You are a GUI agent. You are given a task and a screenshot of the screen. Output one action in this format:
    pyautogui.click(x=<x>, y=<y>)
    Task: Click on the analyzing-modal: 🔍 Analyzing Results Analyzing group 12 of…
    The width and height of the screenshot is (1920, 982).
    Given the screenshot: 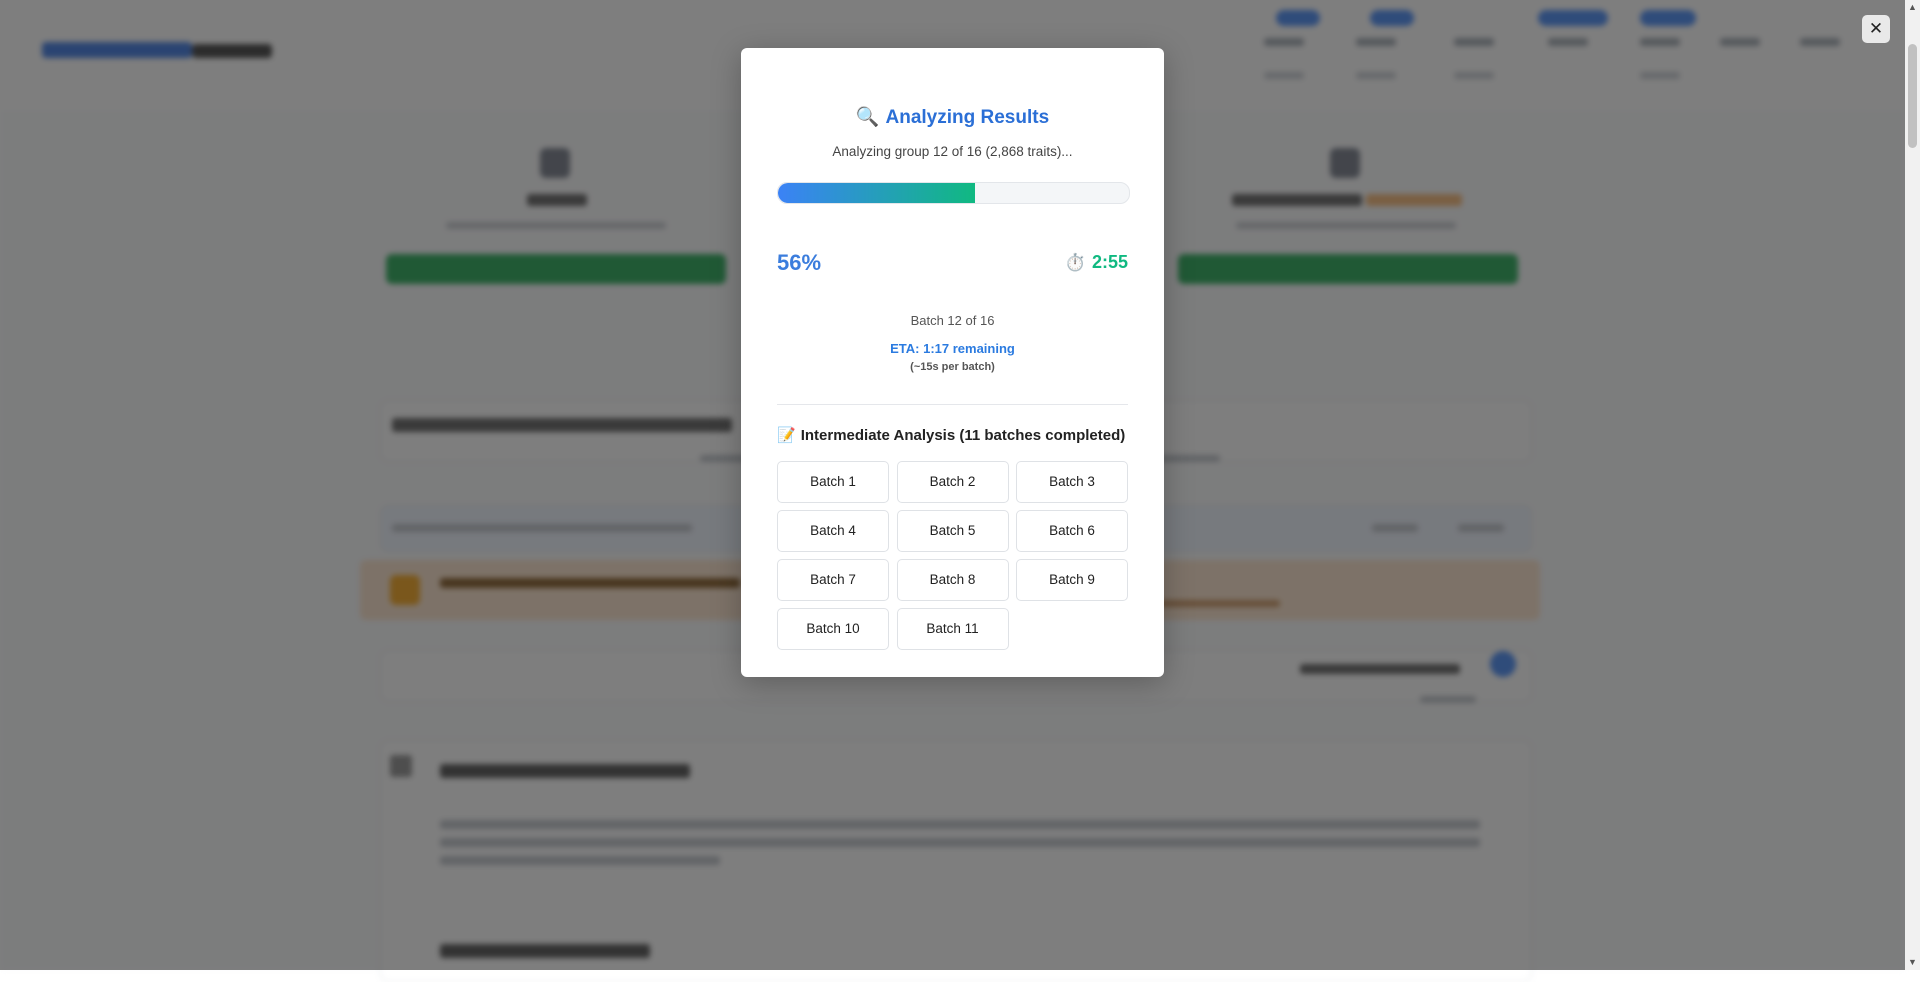 What is the action you would take?
    pyautogui.click(x=952, y=362)
    